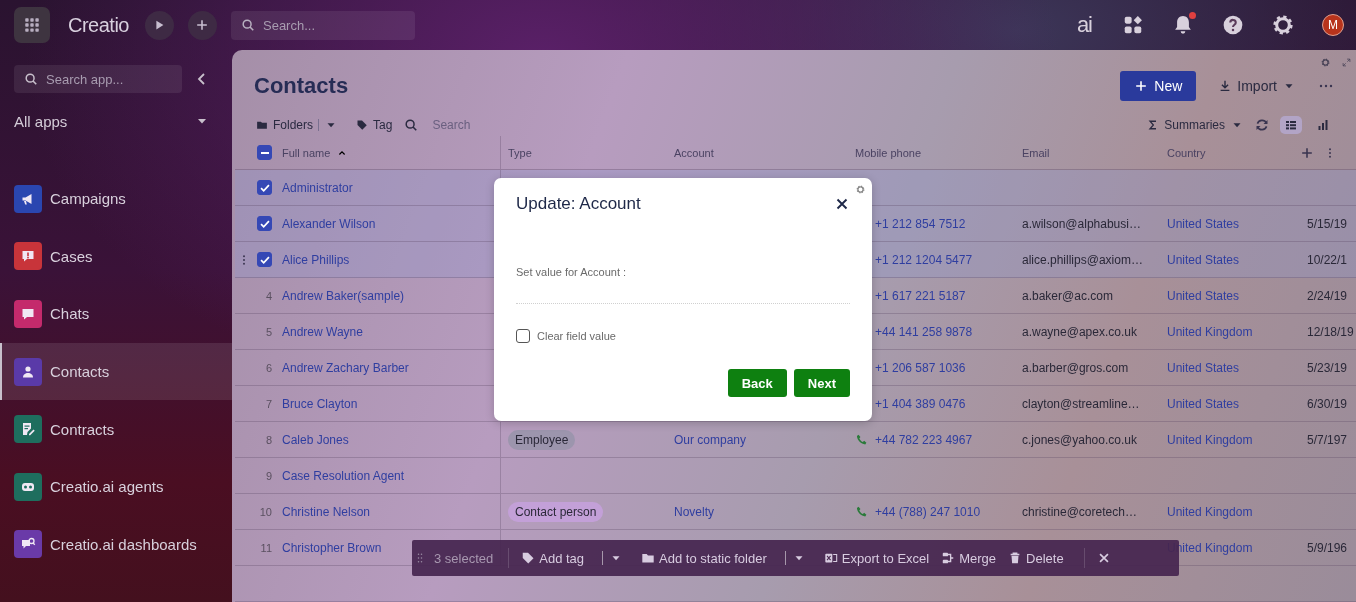 Image resolution: width=1356 pixels, height=602 pixels. I want to click on table-cell: 5/15/19, so click(1327, 223).